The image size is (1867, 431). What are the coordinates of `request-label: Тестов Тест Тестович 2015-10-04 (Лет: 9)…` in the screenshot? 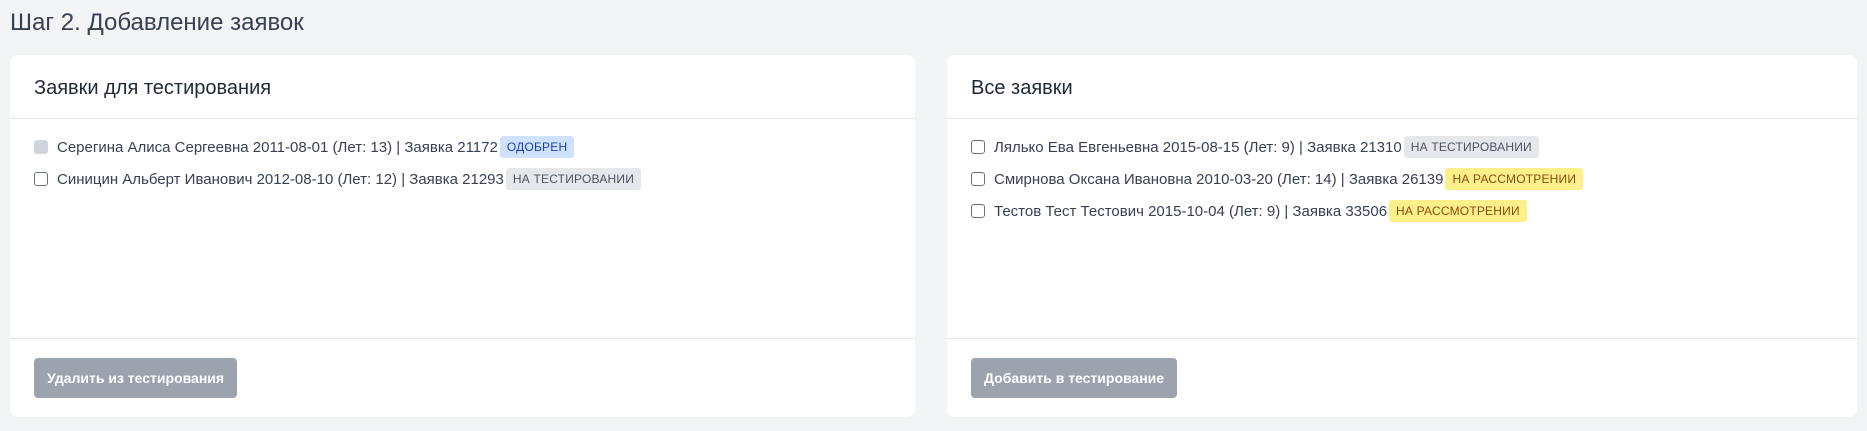 It's located at (1191, 211).